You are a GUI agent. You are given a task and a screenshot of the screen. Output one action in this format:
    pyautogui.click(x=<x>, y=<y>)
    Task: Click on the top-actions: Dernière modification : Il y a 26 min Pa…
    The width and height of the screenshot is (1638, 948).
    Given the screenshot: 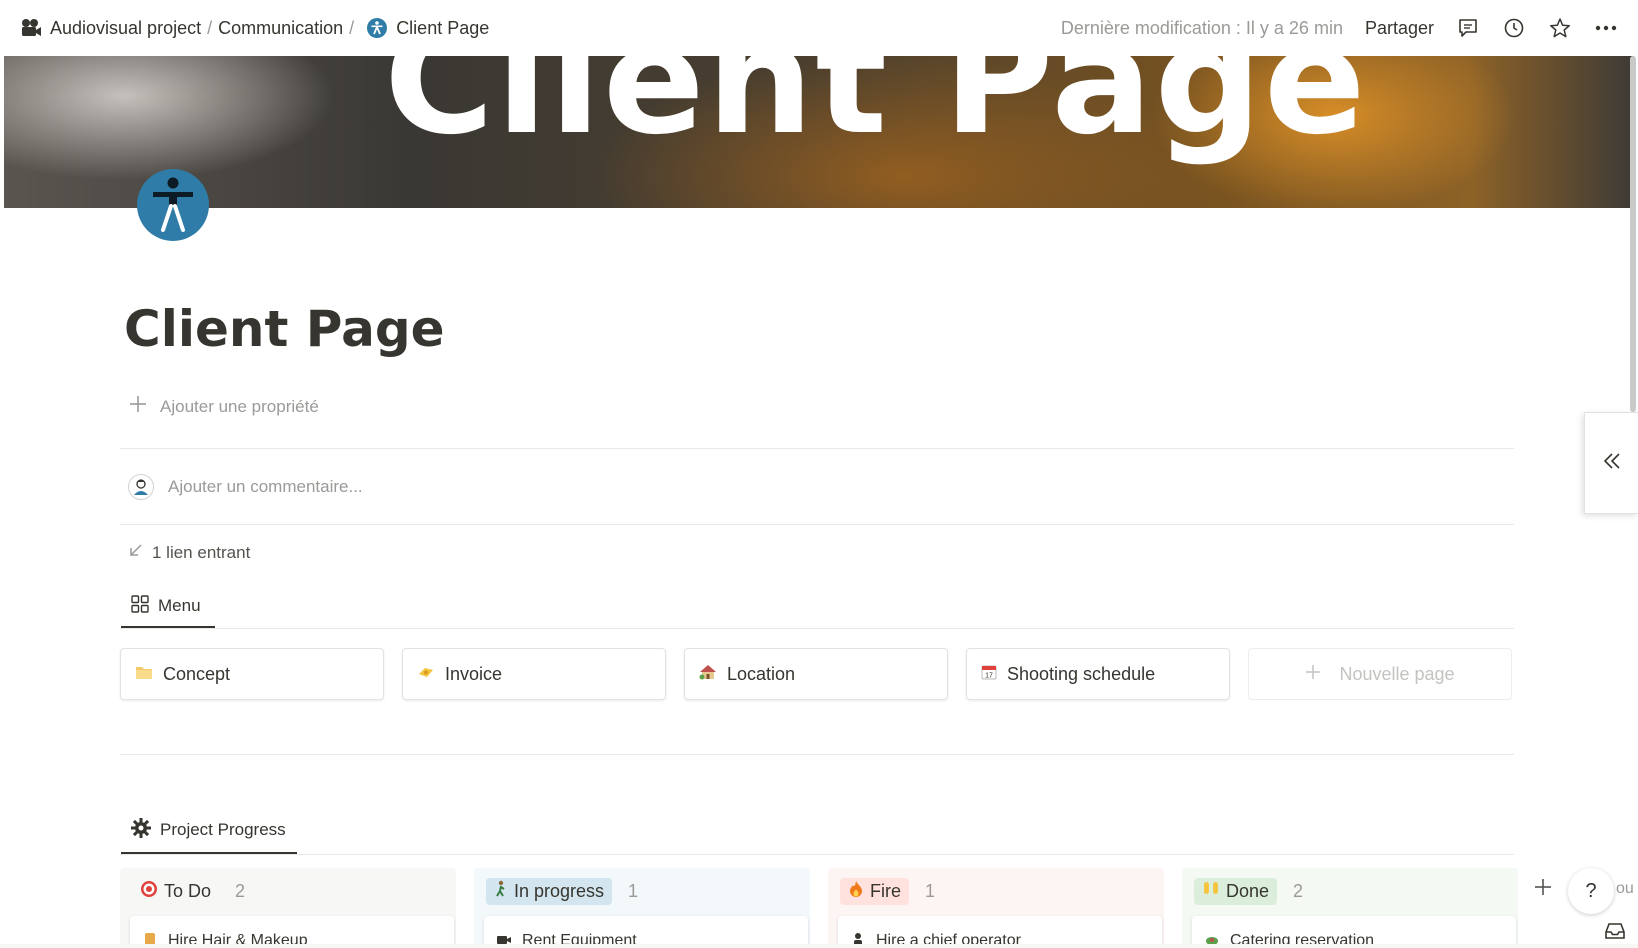 What is the action you would take?
    pyautogui.click(x=1339, y=28)
    